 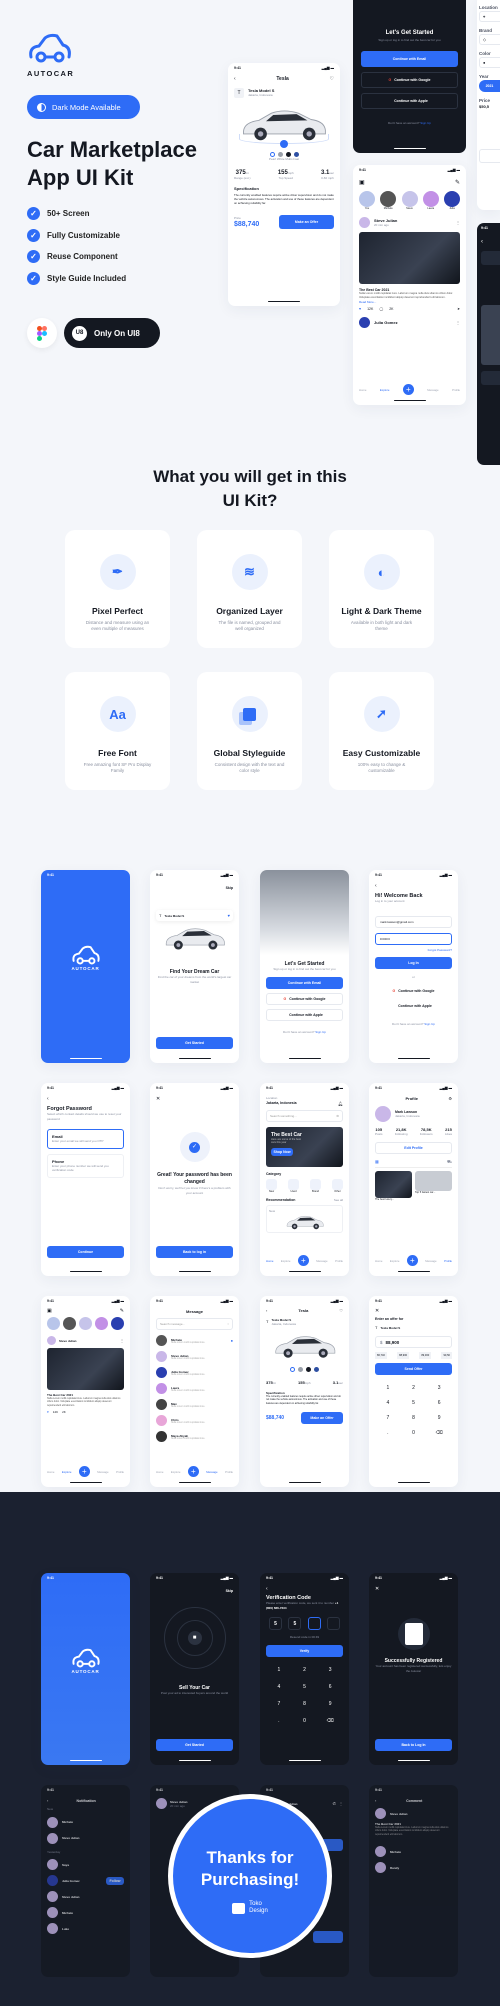 What do you see at coordinates (489, 156) in the screenshot?
I see `reset-button` at bounding box center [489, 156].